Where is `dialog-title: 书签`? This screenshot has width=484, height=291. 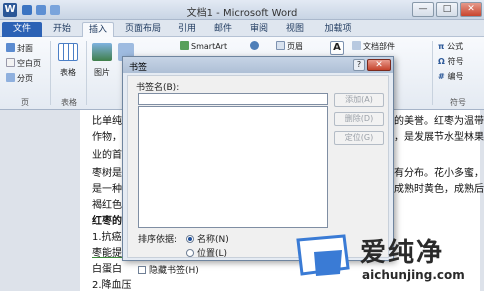
dialog-title: 书签 is located at coordinates (138, 68).